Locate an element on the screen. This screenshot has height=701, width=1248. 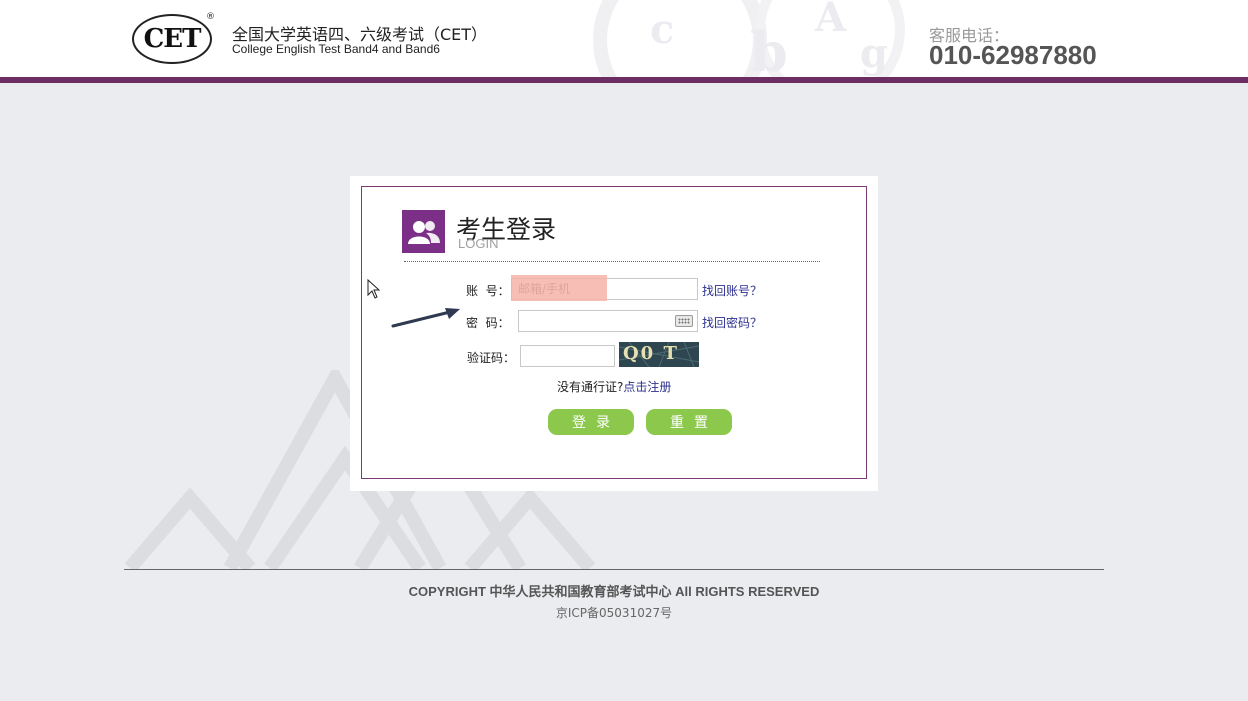
register-prompt: 没有通行证?点击注册 is located at coordinates (614, 386).